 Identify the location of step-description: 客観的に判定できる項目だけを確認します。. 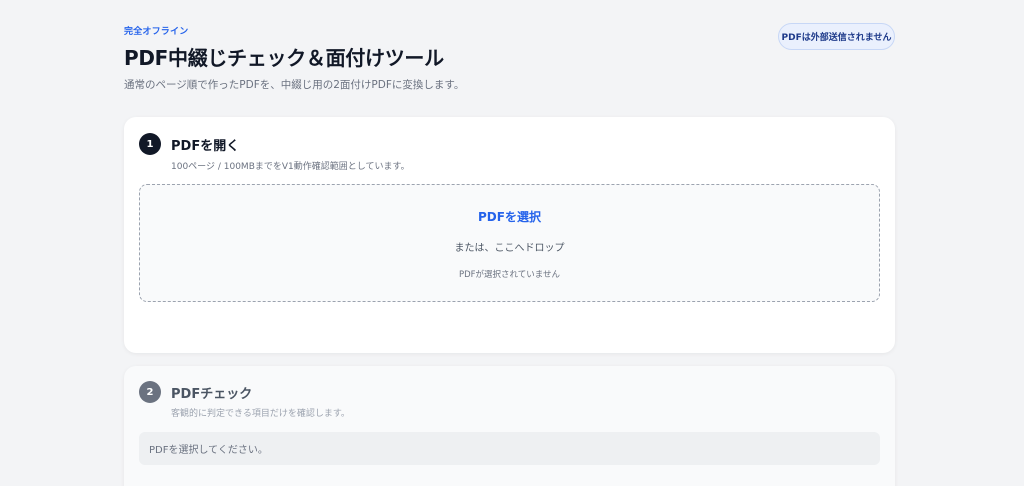
(260, 414).